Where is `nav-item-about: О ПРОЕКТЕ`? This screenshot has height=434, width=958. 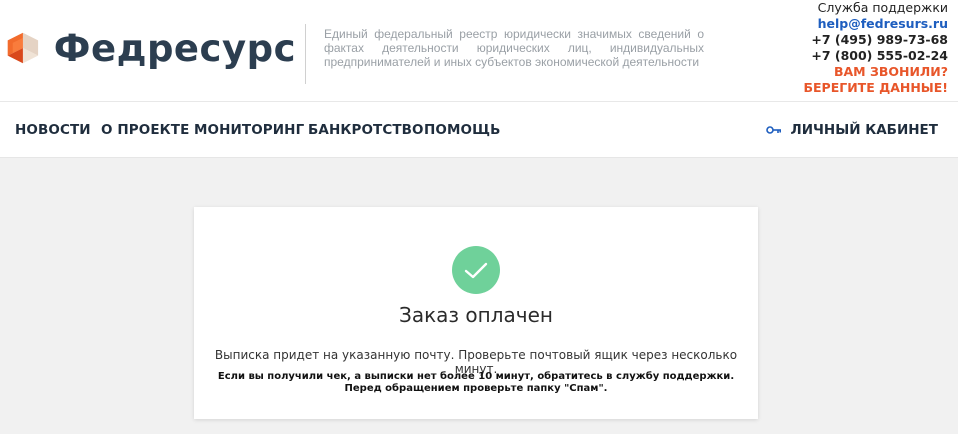
nav-item-about: О ПРОЕКТЕ is located at coordinates (145, 130).